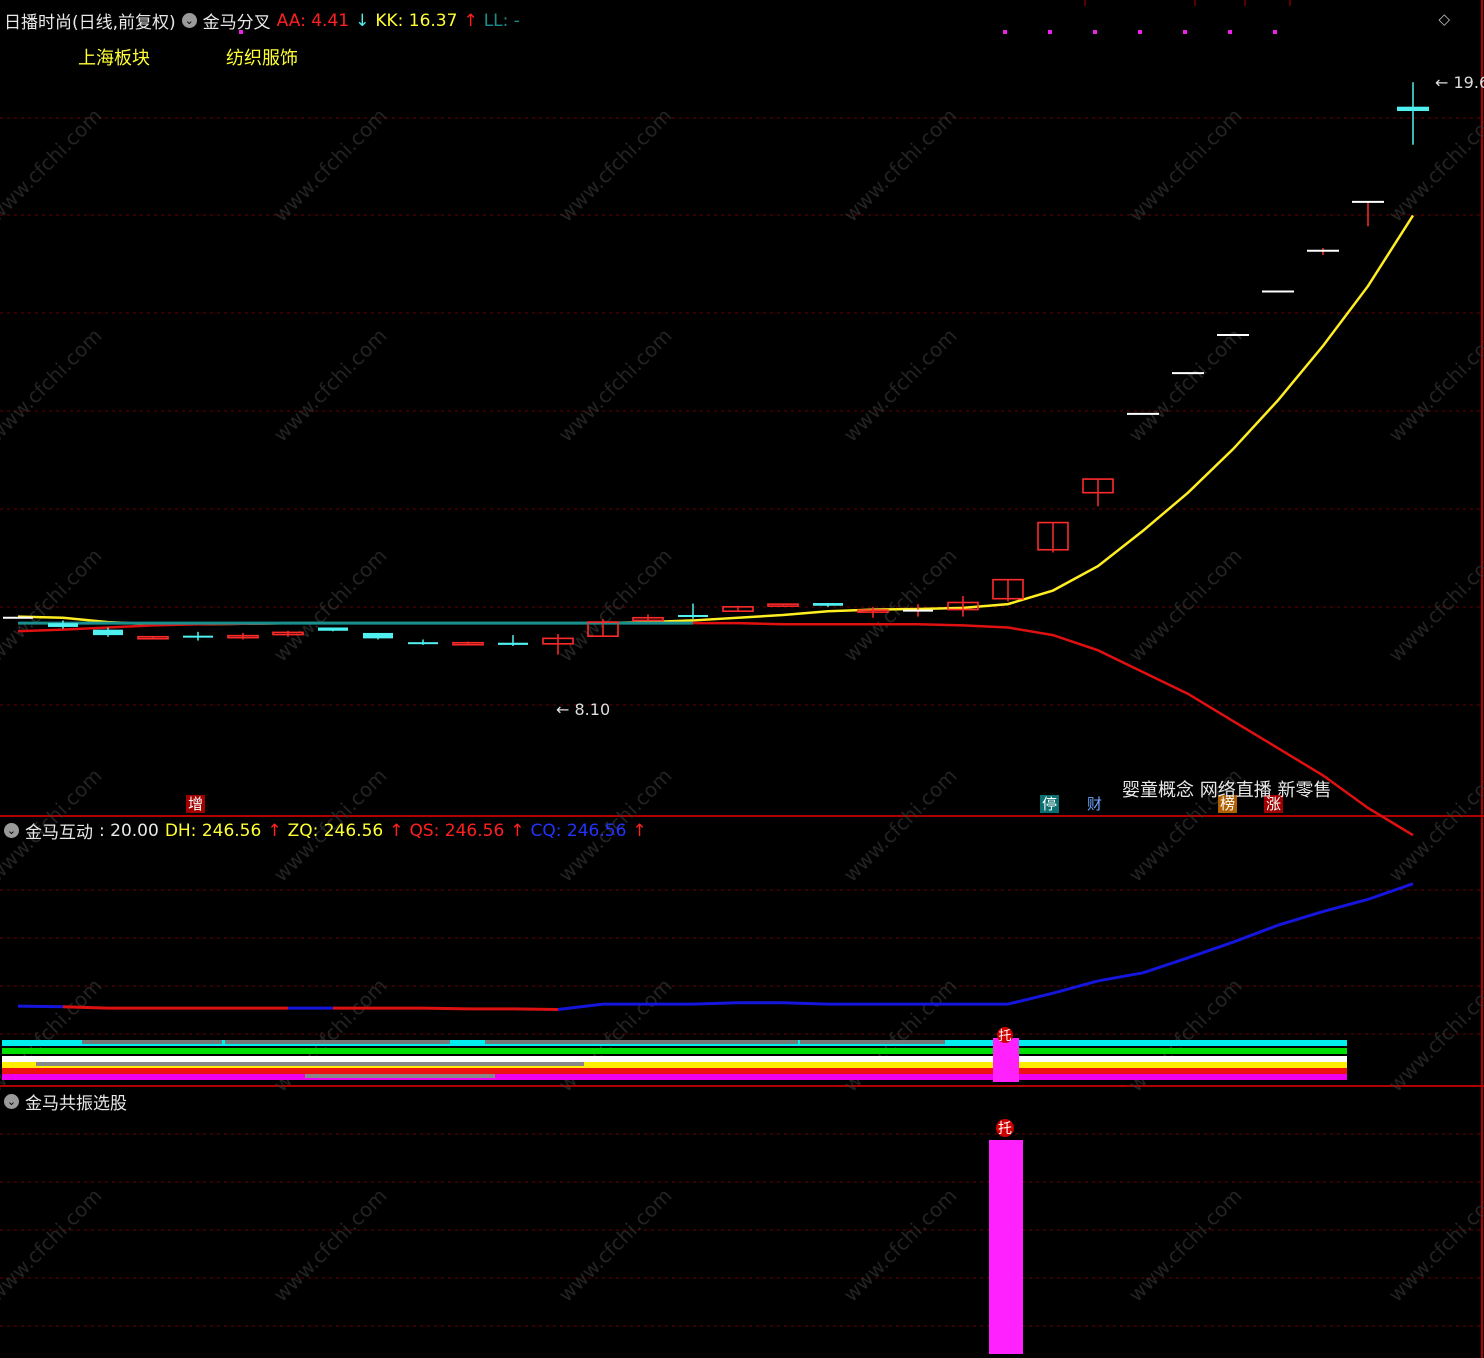 This screenshot has width=1484, height=1358. Describe the element at coordinates (470, 20) in the screenshot. I see `kk-arrow-icon: ↑` at that location.